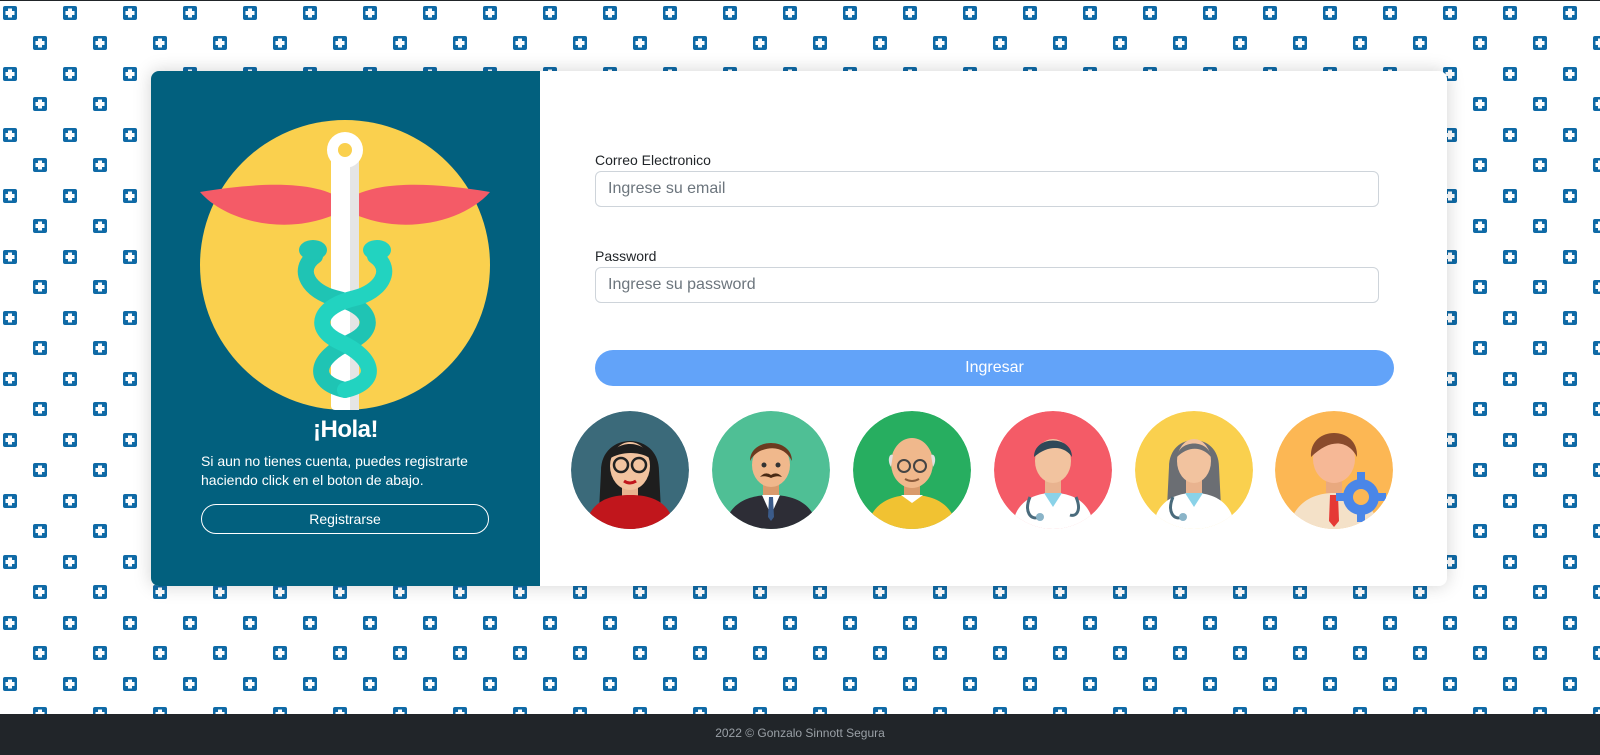  What do you see at coordinates (771, 470) in the screenshot?
I see `man-mustache-icon` at bounding box center [771, 470].